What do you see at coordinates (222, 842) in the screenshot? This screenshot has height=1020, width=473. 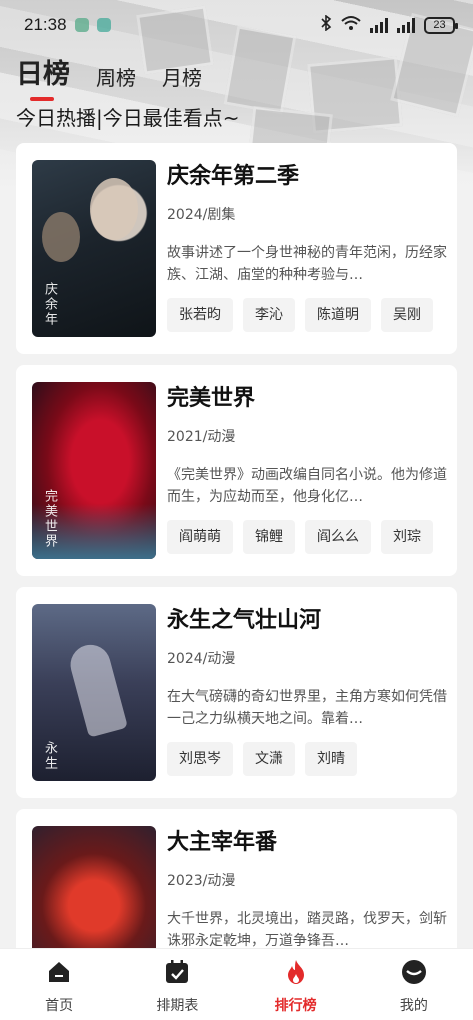 I see `item-title: 大主宰年番` at bounding box center [222, 842].